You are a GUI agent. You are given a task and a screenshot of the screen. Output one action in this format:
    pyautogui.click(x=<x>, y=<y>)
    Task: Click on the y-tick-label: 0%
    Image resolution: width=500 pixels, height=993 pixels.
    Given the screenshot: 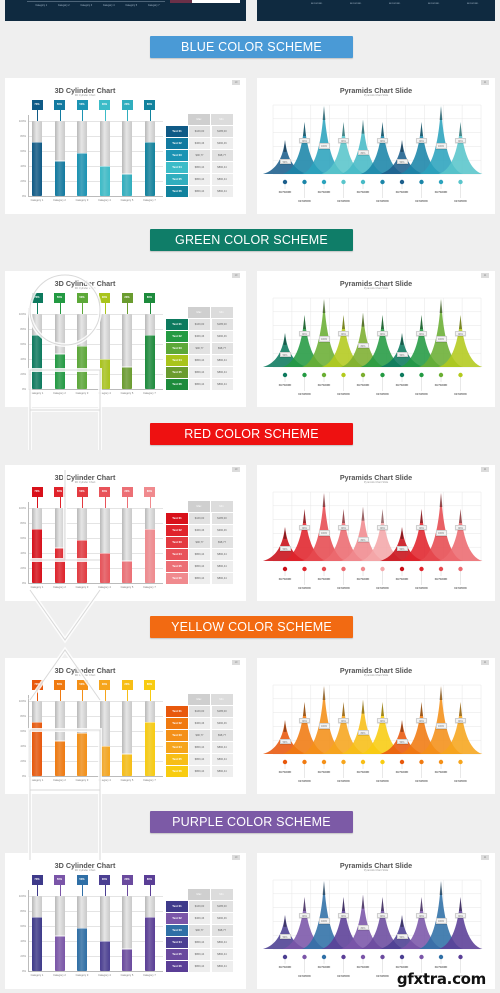 What is the action you would take?
    pyautogui.click(x=23, y=776)
    